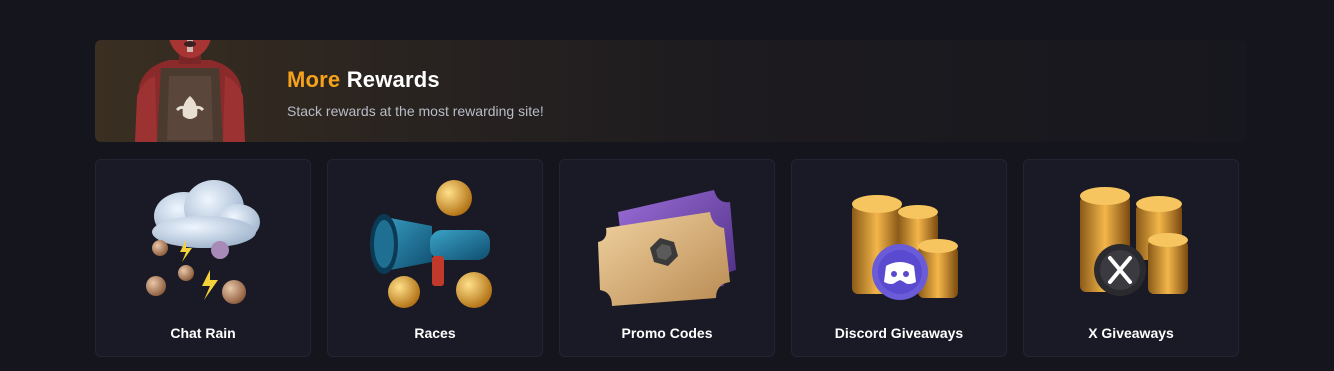 The width and height of the screenshot is (1334, 371). What do you see at coordinates (435, 333) in the screenshot?
I see `card-label: Races` at bounding box center [435, 333].